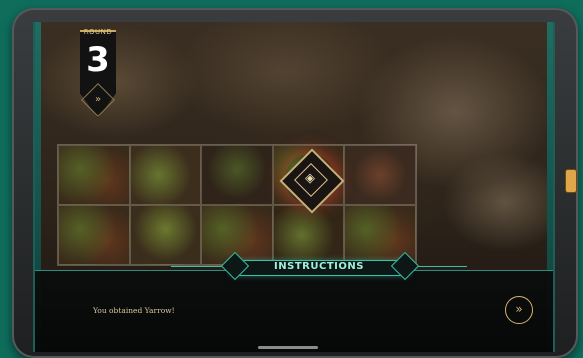  I want to click on round-label: ROUND, so click(98, 32).